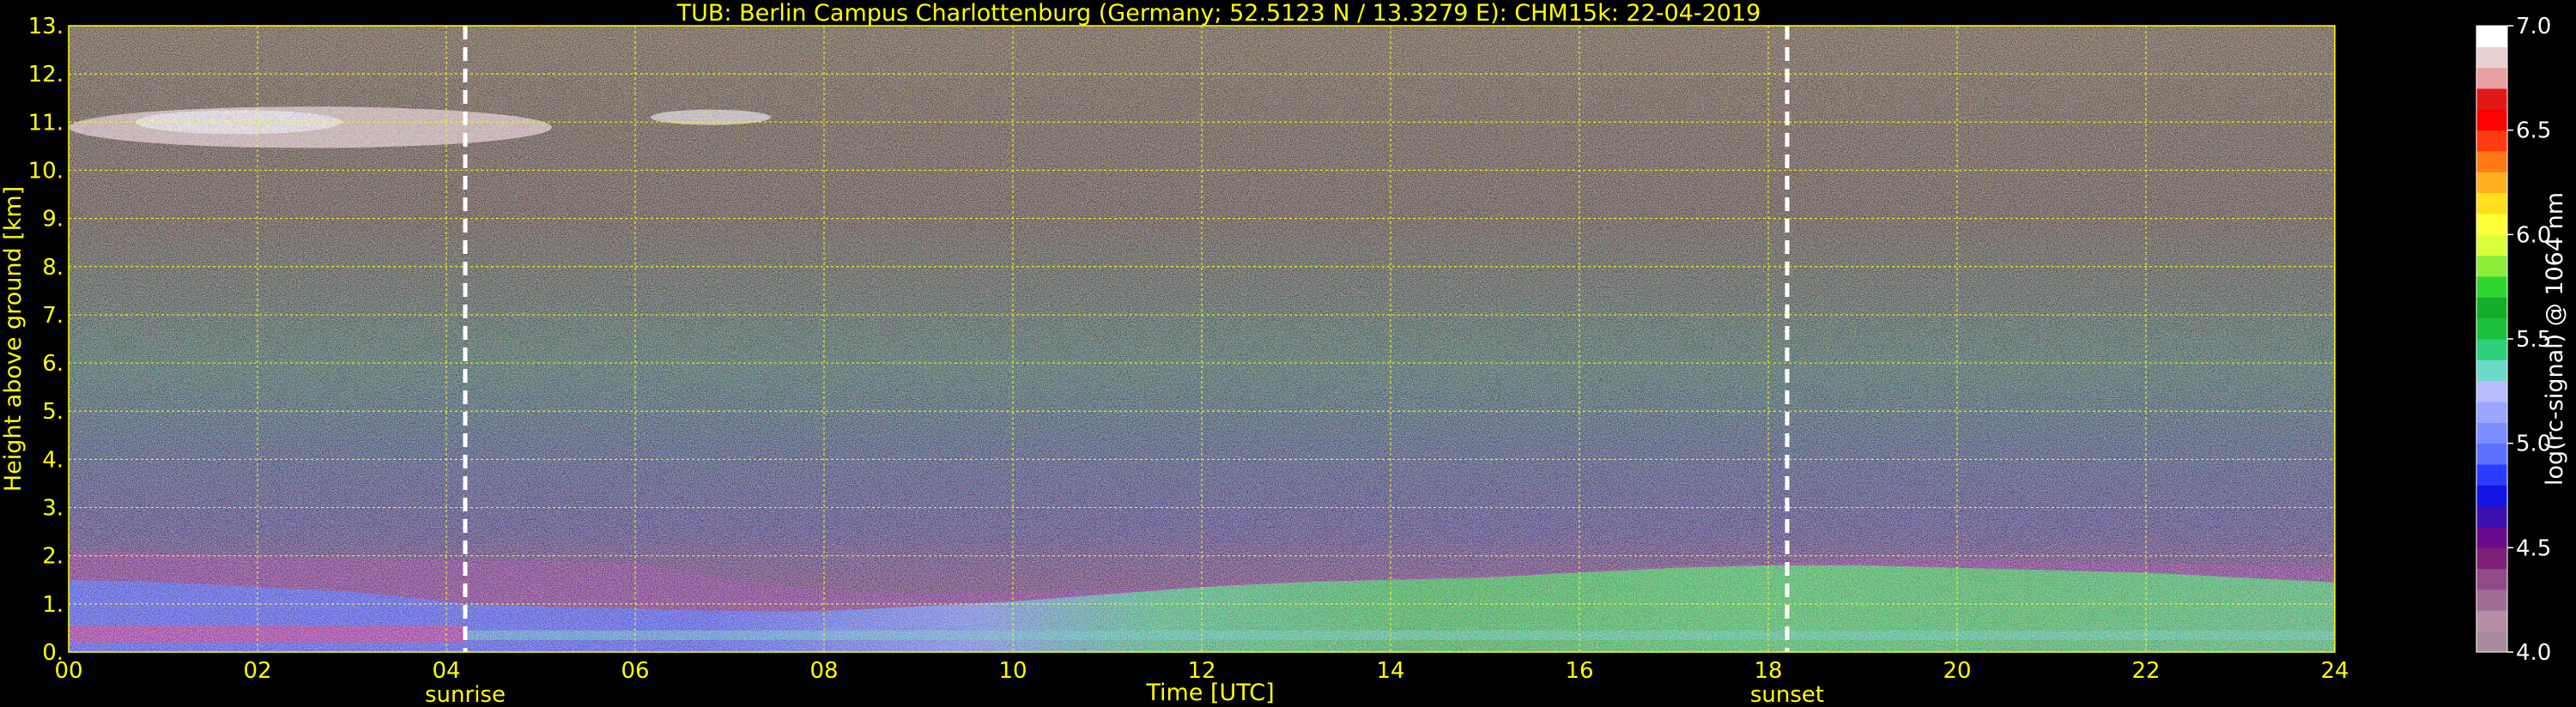  Describe the element at coordinates (53, 557) in the screenshot. I see `y-tick-label: 2.` at that location.